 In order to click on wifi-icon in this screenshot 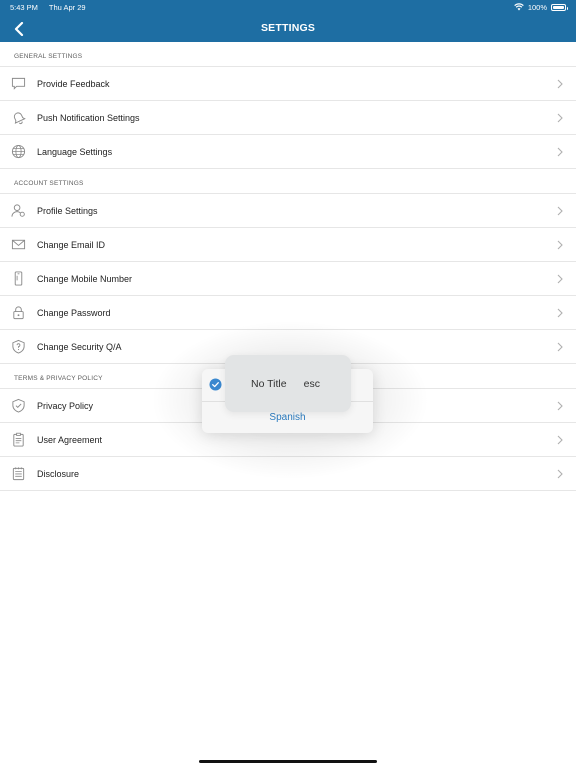, I will do `click(519, 7)`.